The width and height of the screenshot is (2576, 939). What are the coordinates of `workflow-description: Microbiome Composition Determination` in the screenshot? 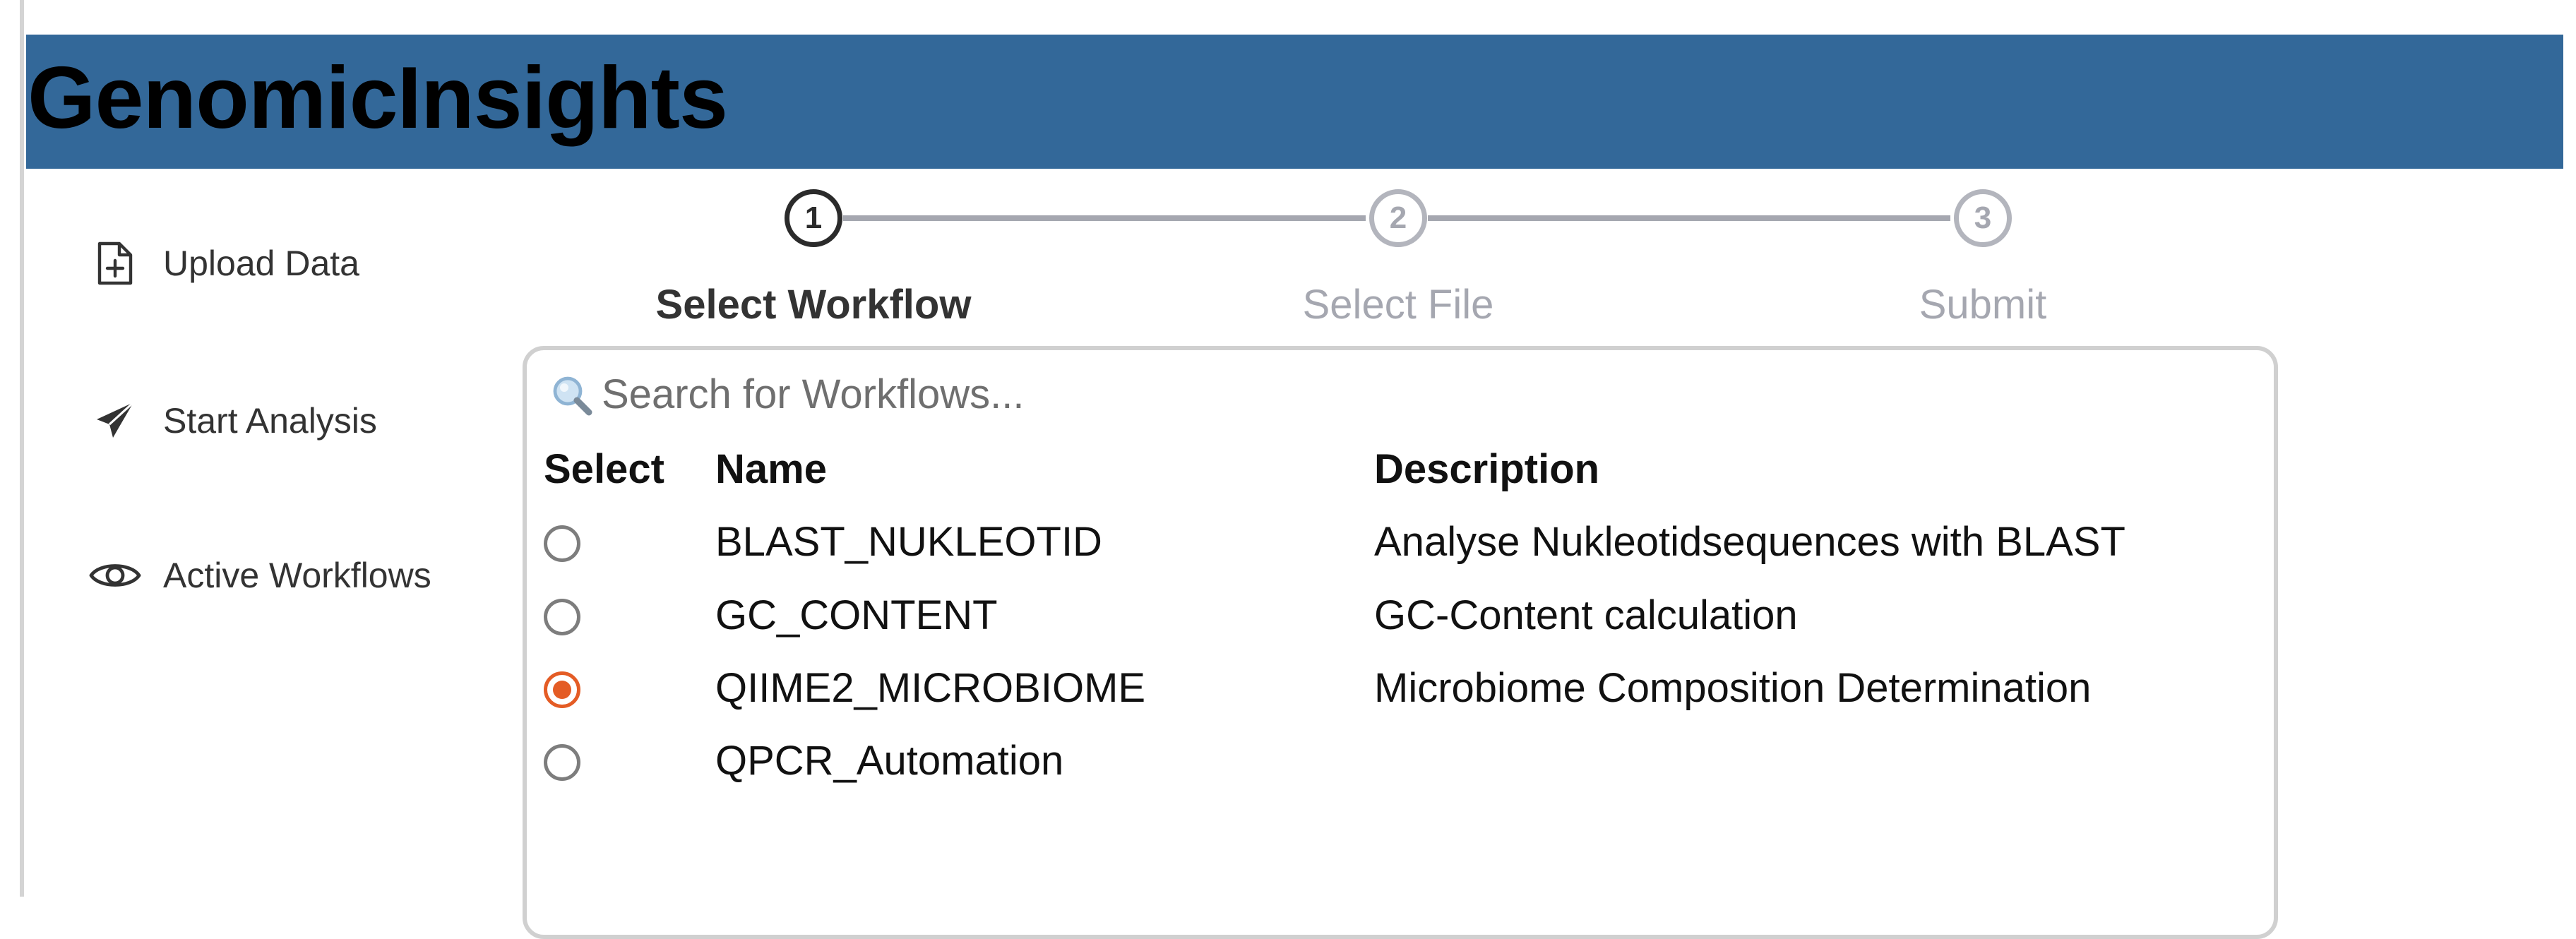 It's located at (1733, 688).